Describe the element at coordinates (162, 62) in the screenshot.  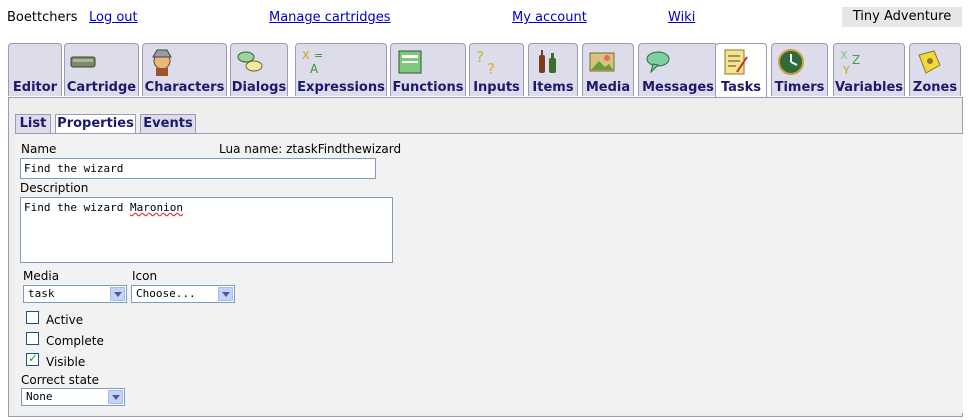
I see `characters-icon` at that location.